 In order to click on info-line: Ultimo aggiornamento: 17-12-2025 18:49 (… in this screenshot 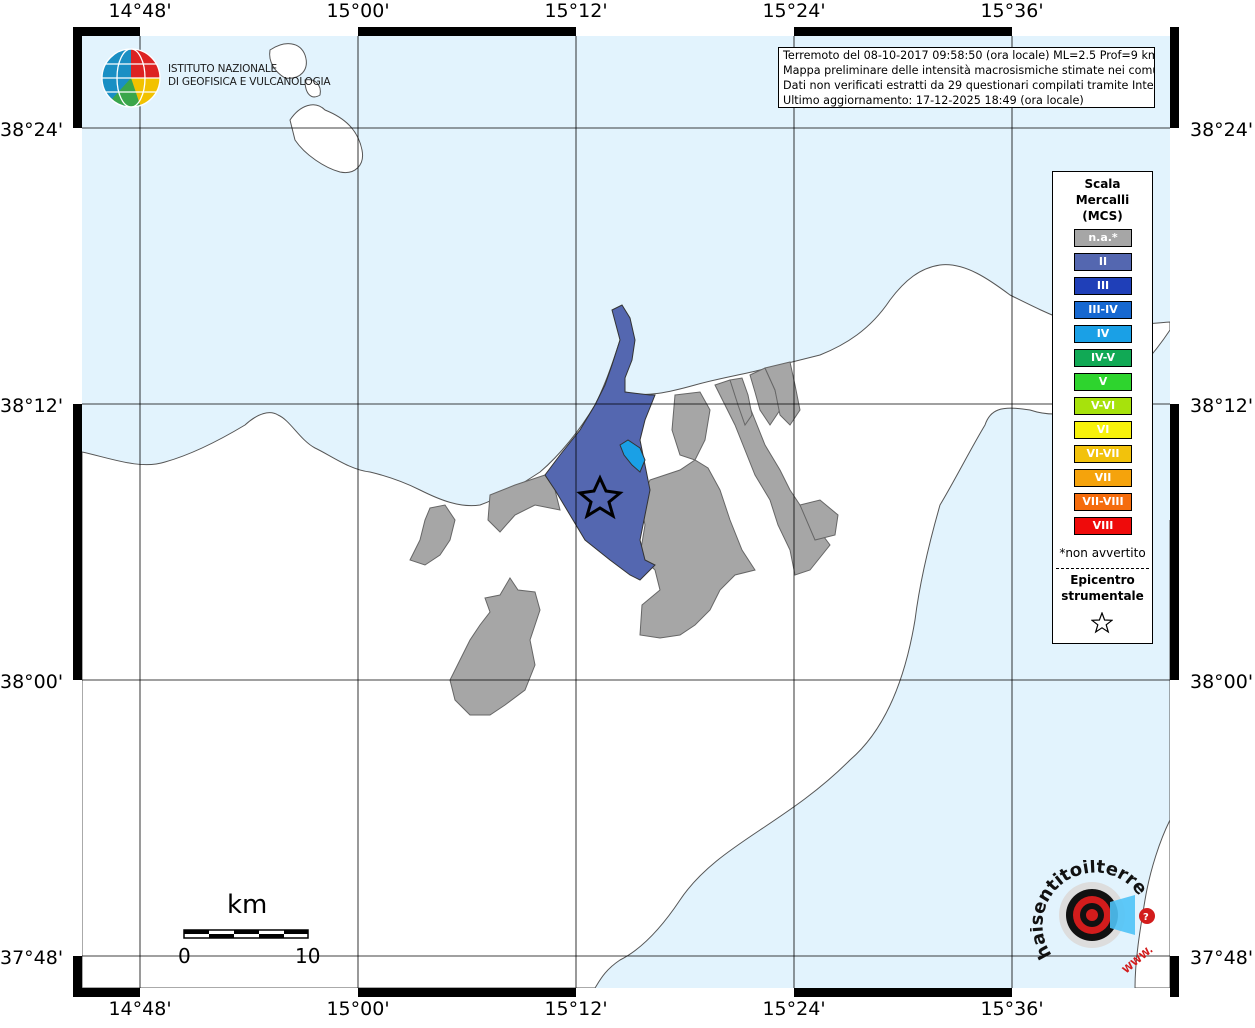, I will do `click(933, 100)`.